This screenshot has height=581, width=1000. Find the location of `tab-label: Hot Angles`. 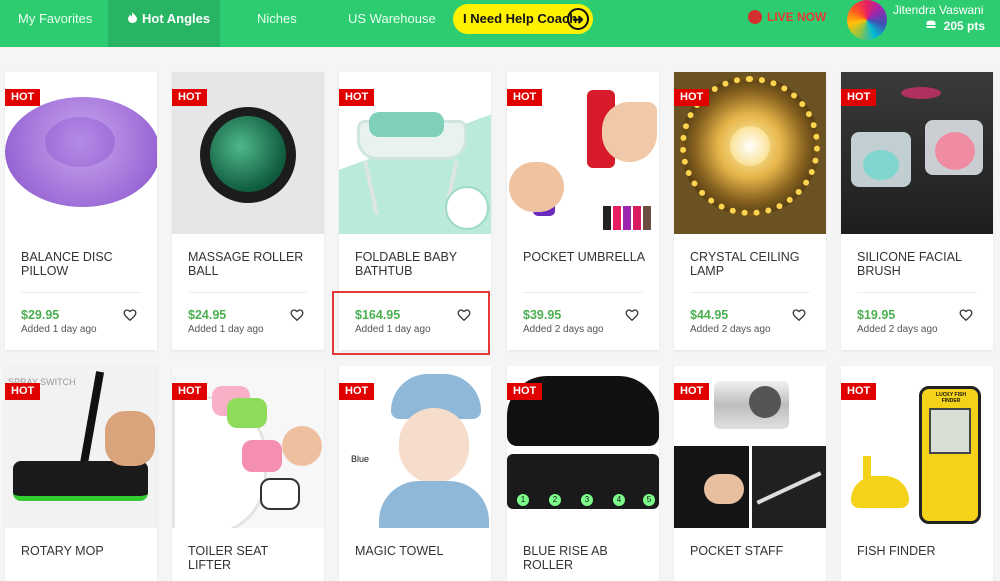

tab-label: Hot Angles is located at coordinates (176, 18).